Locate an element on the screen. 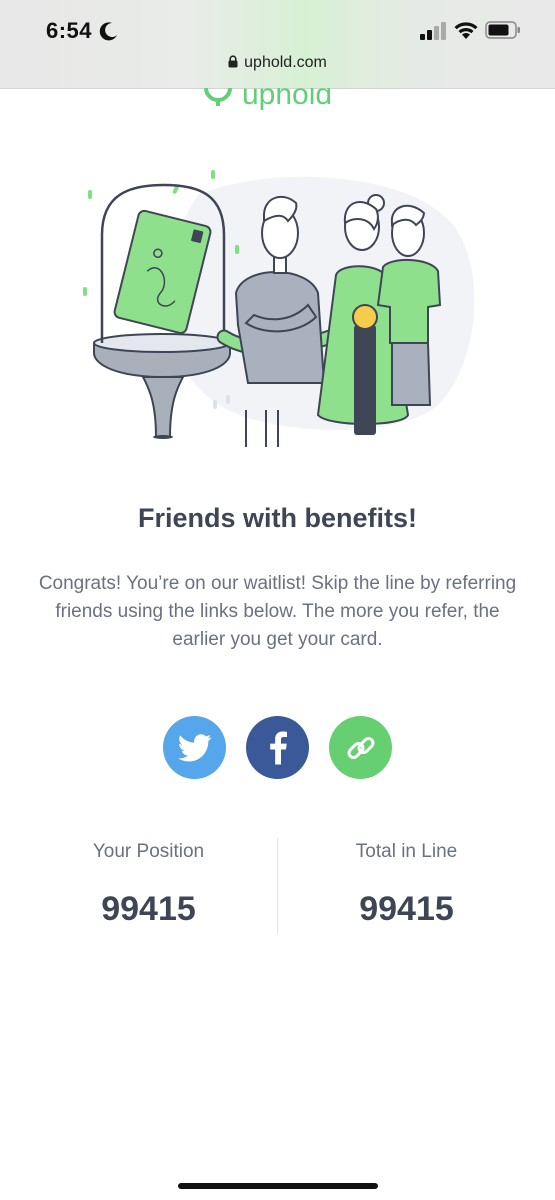 The width and height of the screenshot is (555, 1200). copy-link-button is located at coordinates (360, 747).